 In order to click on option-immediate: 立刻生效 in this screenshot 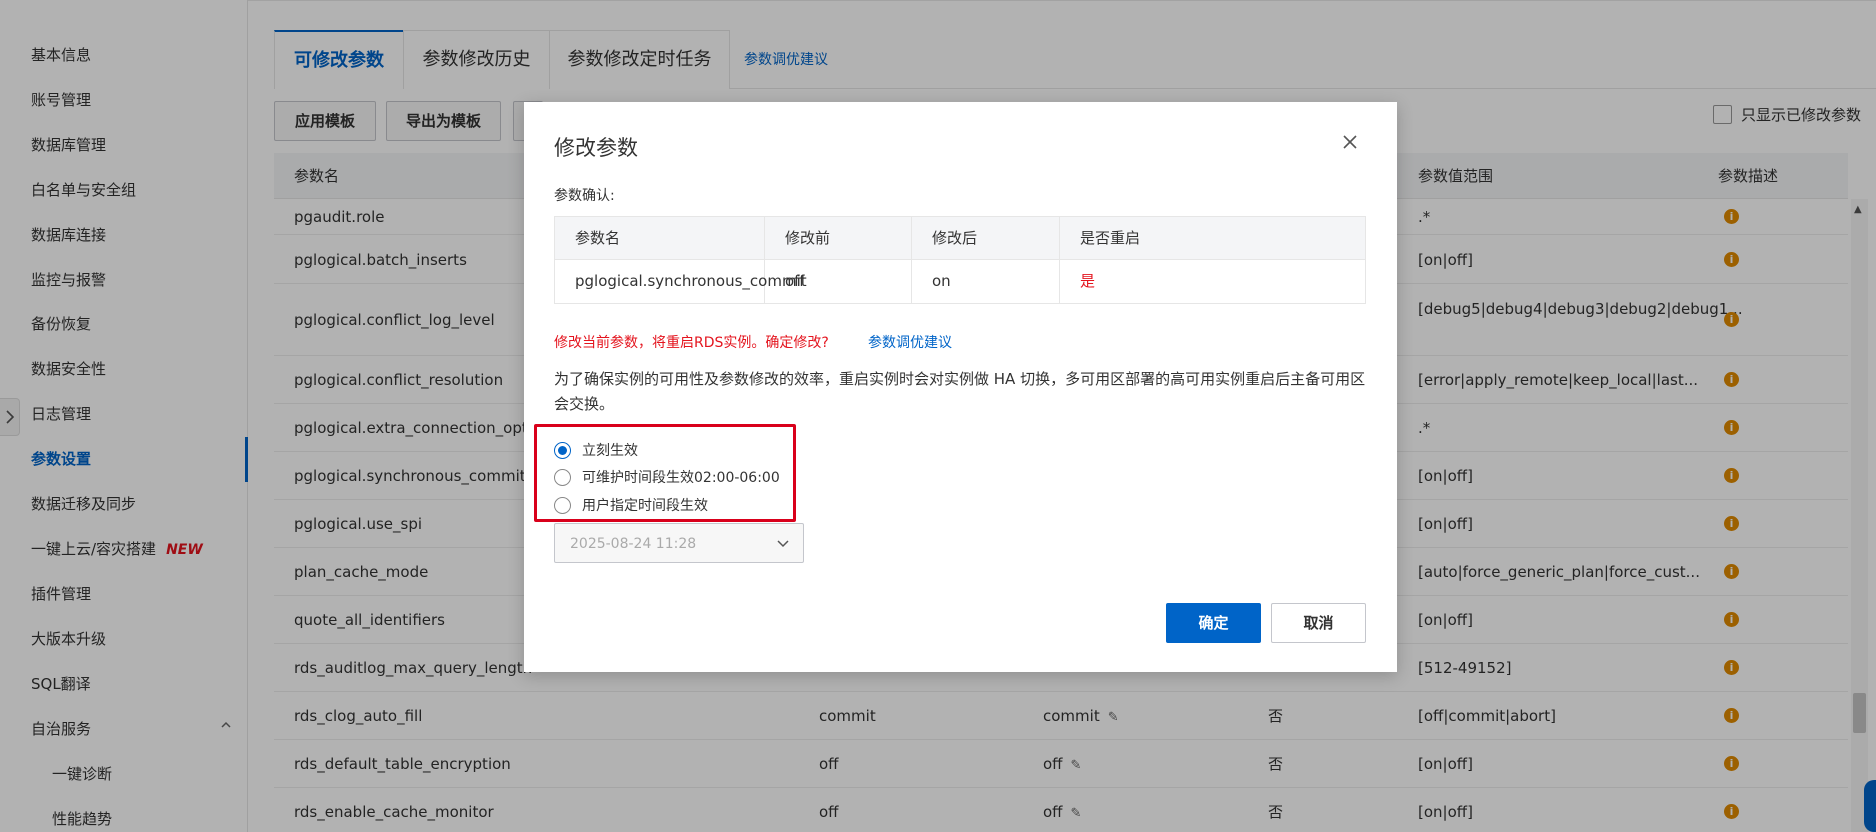, I will do `click(596, 450)`.